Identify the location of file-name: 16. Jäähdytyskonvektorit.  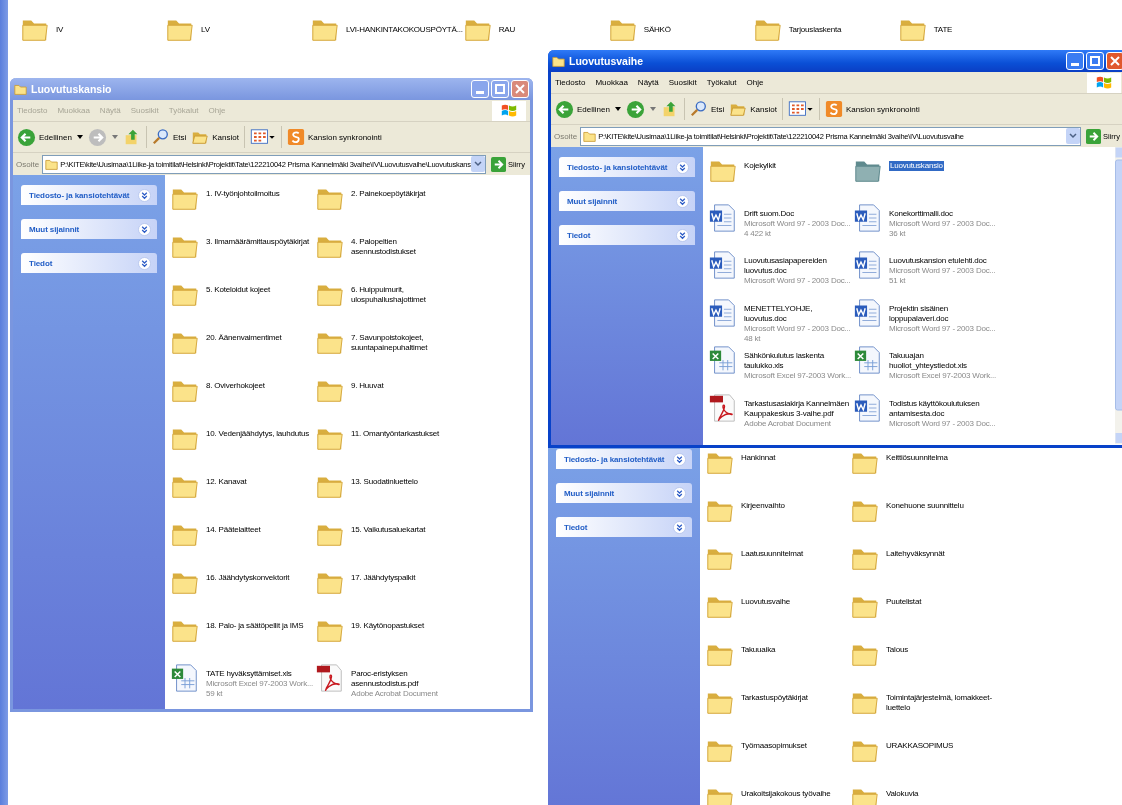
(248, 578).